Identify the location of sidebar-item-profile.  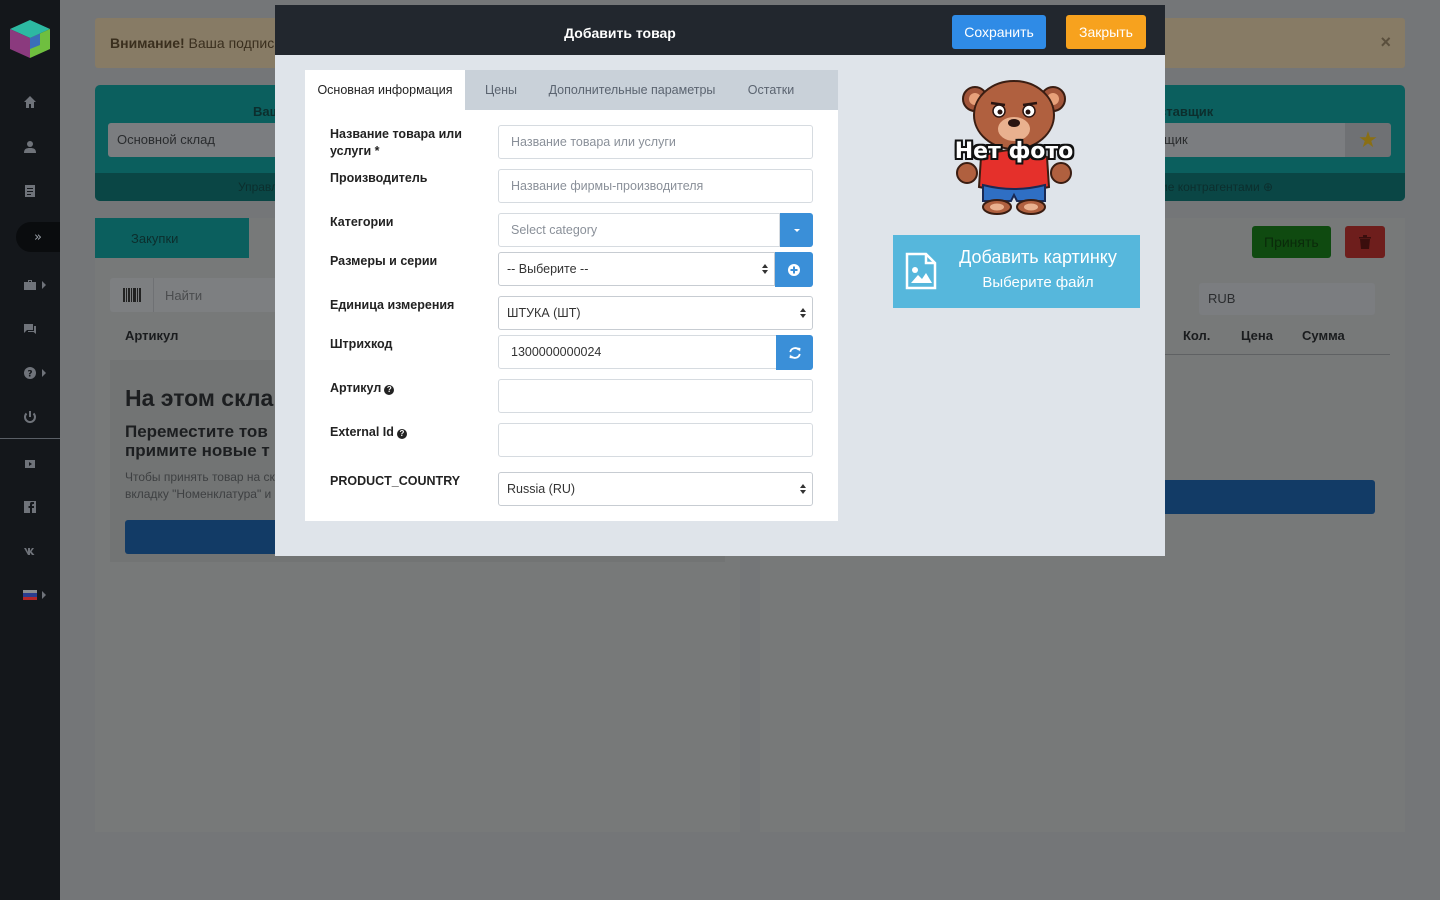
(30, 147).